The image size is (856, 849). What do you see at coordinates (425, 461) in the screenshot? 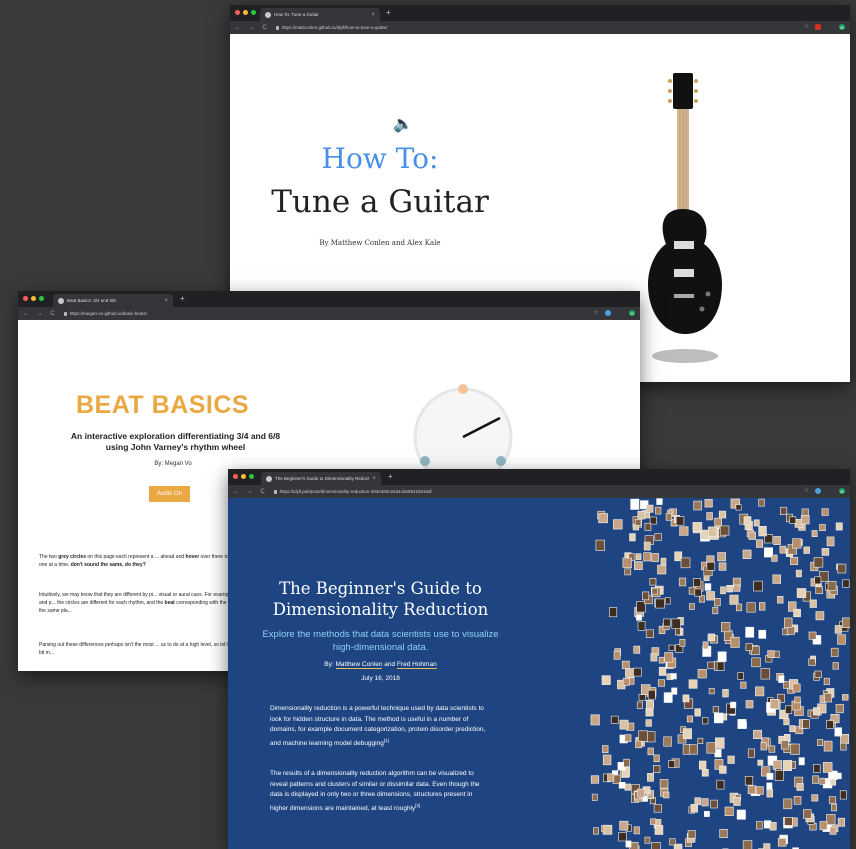
I see `beat-circle` at bounding box center [425, 461].